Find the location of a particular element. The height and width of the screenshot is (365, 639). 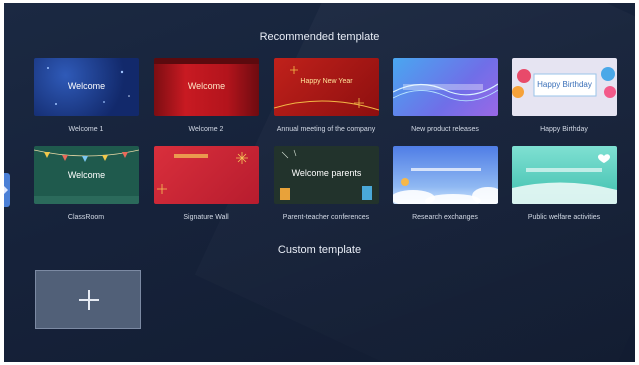

template-card-new-product is located at coordinates (445, 87).